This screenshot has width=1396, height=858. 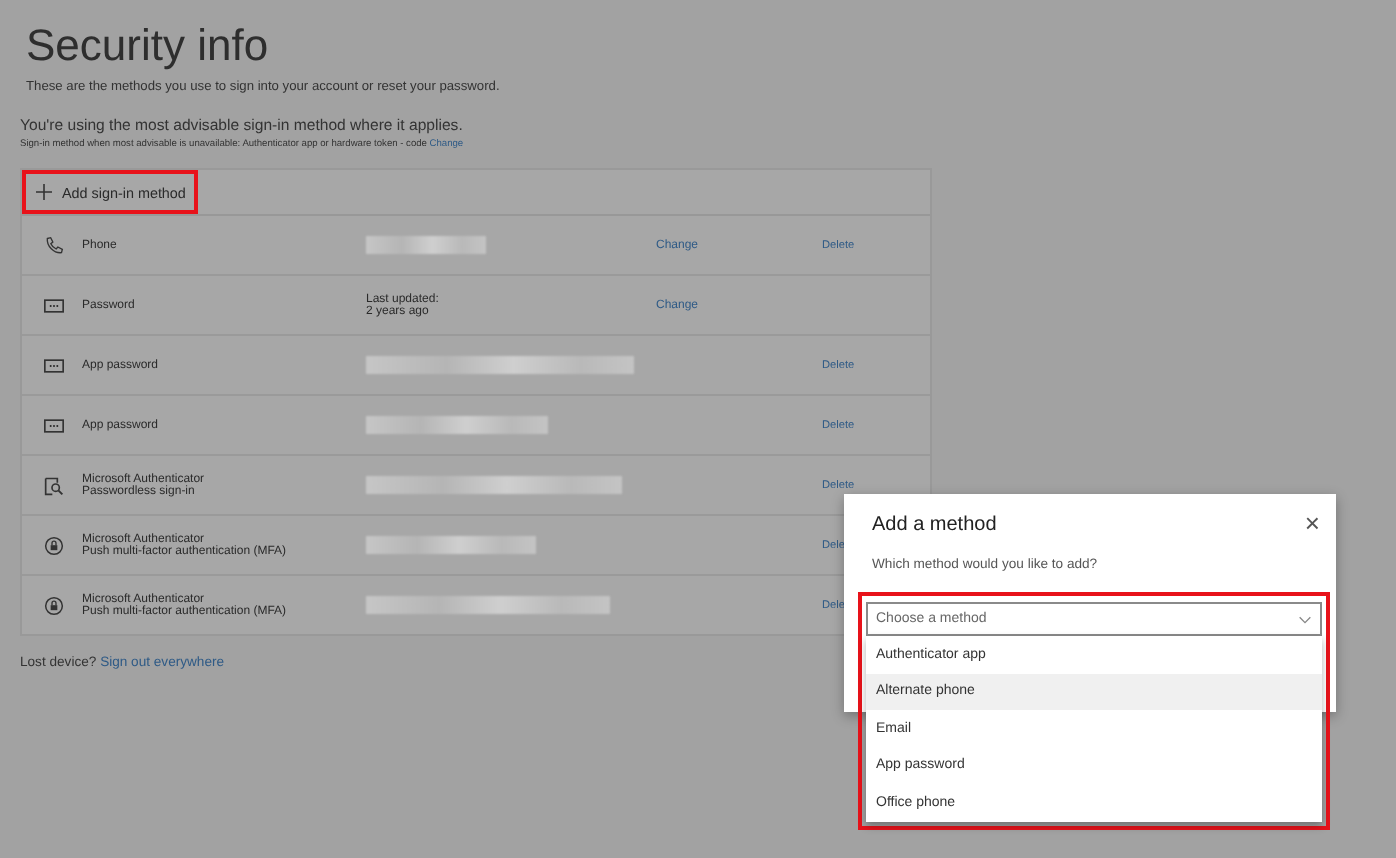 I want to click on page-title: Security info, so click(x=148, y=46).